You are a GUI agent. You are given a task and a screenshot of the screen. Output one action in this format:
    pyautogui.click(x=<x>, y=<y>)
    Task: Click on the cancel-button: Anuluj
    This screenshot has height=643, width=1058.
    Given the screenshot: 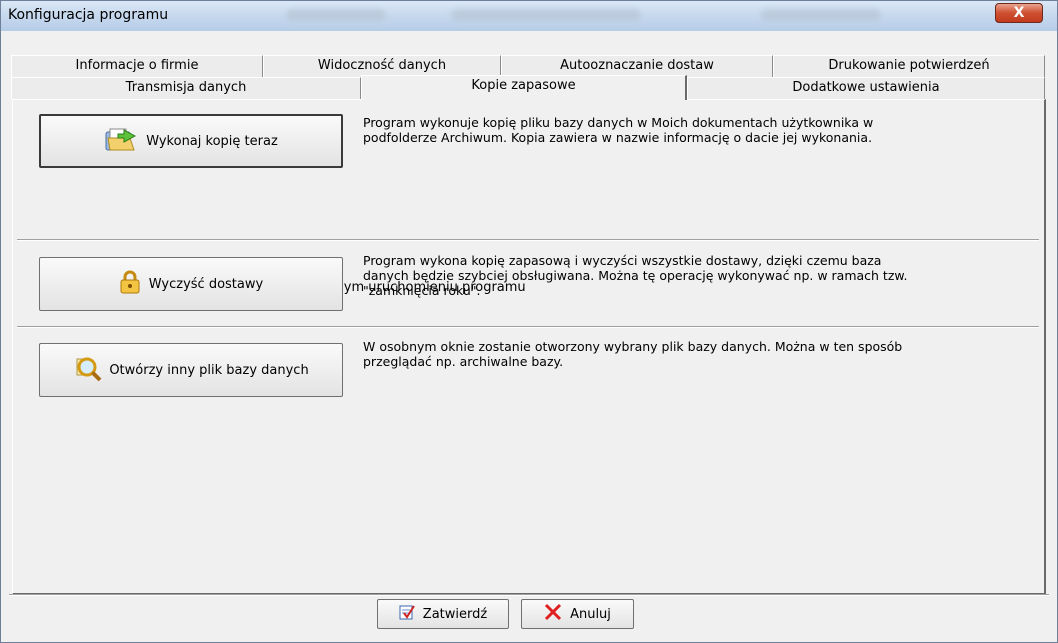 What is the action you would take?
    pyautogui.click(x=577, y=614)
    